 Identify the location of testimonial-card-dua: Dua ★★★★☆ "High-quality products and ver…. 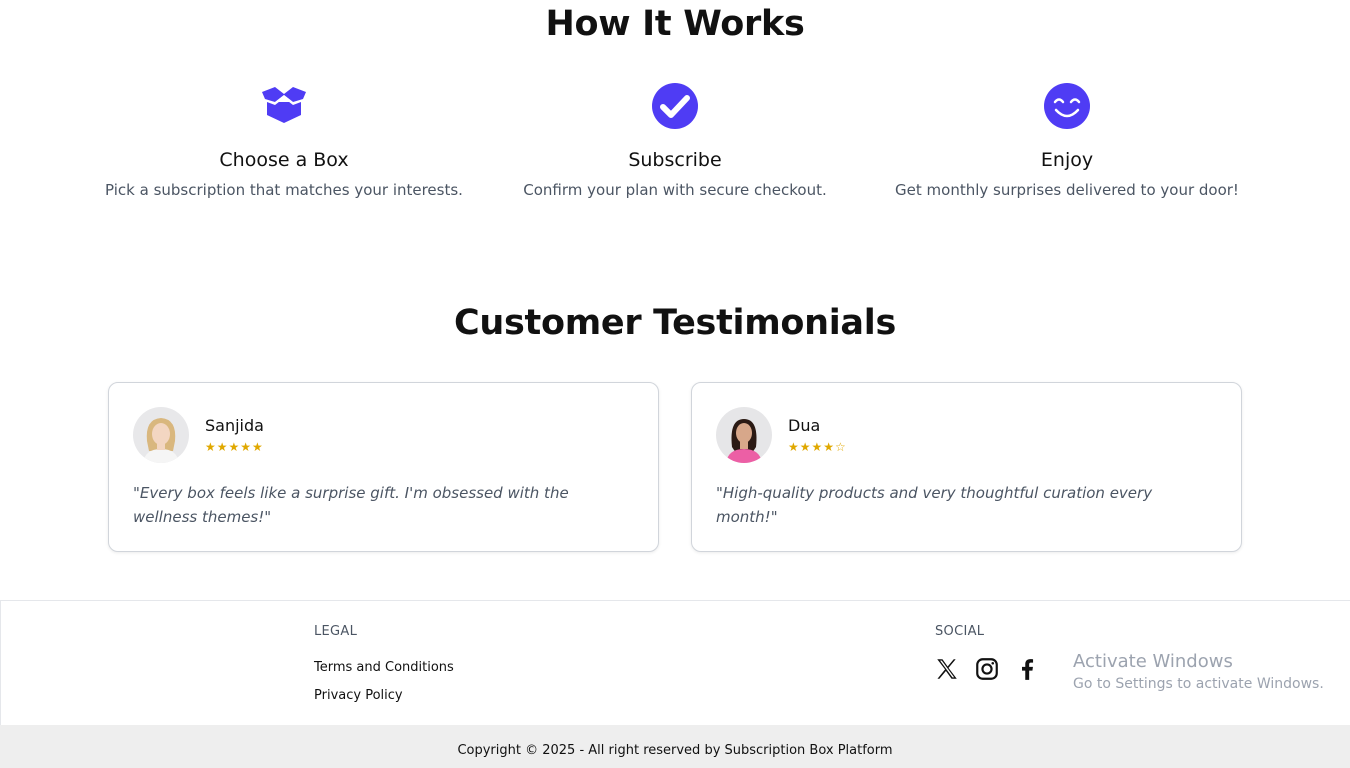
(966, 467).